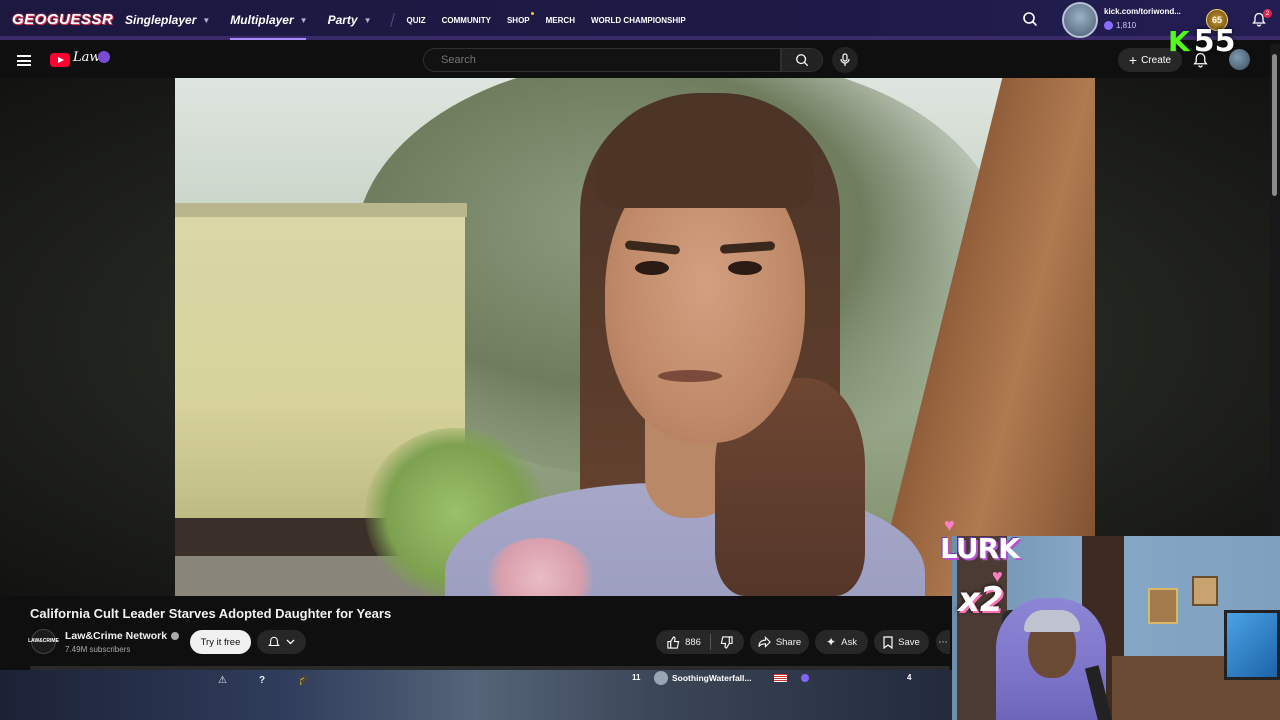 The image size is (1280, 720). I want to click on microphone-icon, so click(845, 59).